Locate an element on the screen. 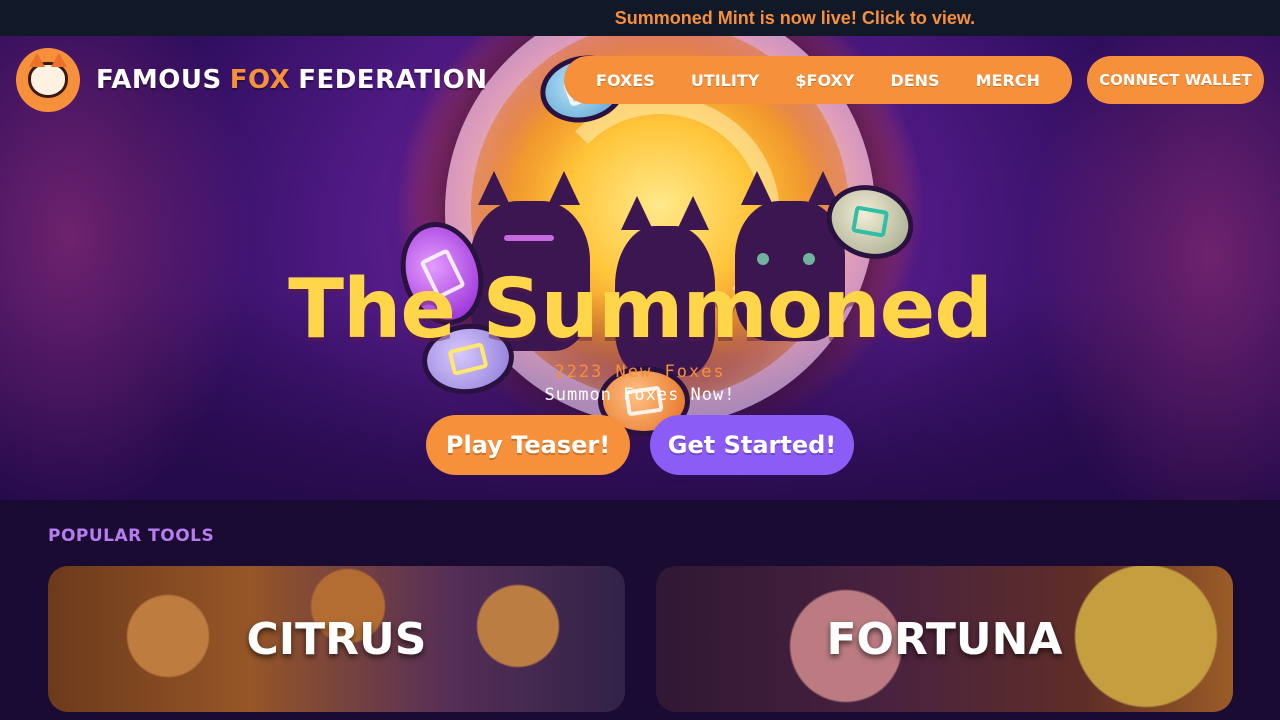  nav-item-utility: UTILITY is located at coordinates (725, 80).